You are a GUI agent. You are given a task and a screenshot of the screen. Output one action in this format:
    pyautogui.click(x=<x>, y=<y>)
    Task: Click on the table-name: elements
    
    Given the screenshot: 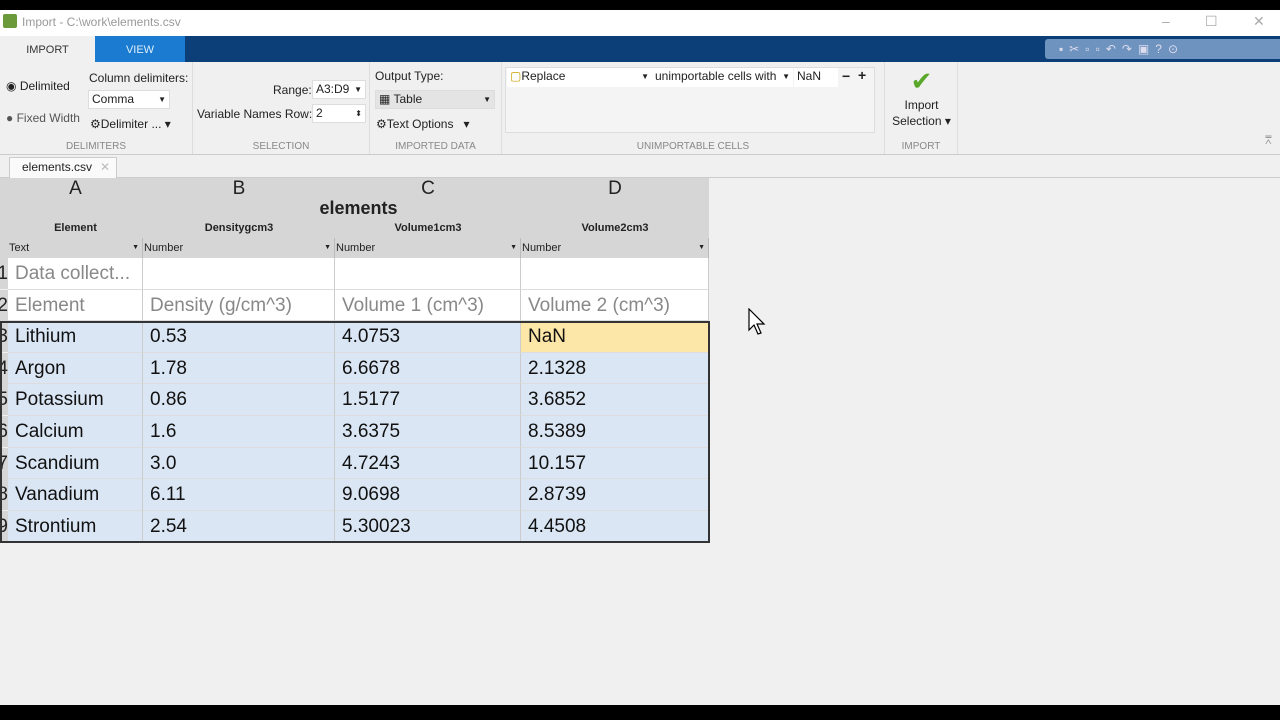 What is the action you would take?
    pyautogui.click(x=358, y=208)
    